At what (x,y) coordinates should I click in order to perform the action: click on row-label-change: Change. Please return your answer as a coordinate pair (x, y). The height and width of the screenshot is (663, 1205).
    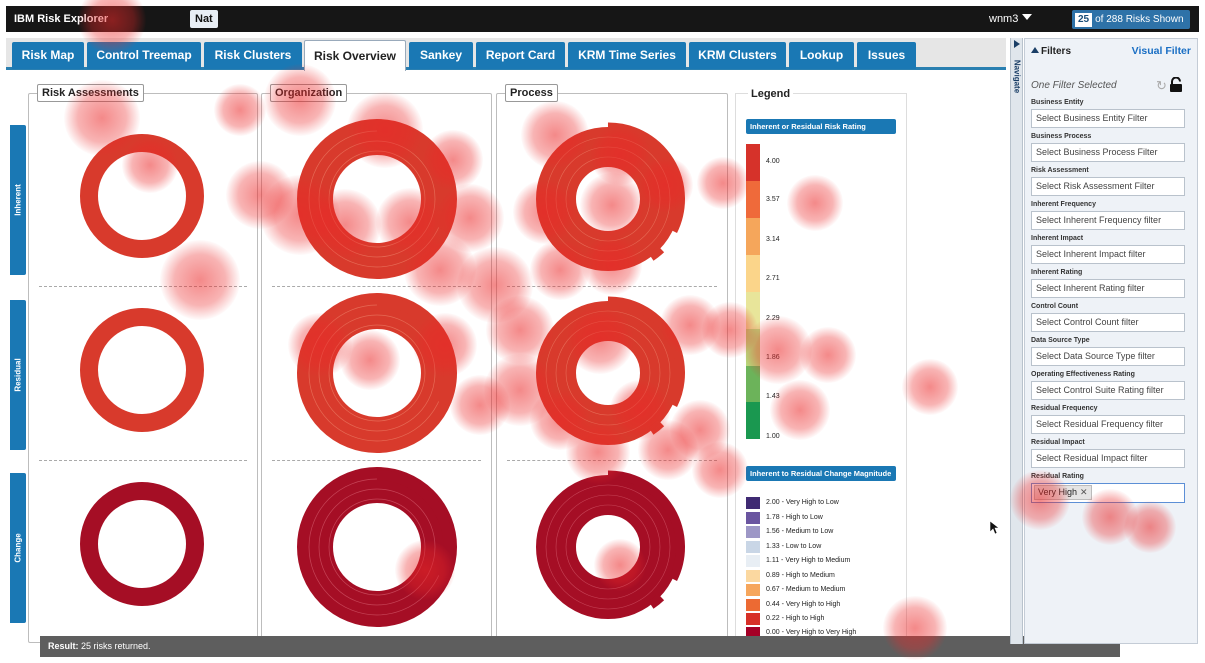
    Looking at the image, I should click on (18, 548).